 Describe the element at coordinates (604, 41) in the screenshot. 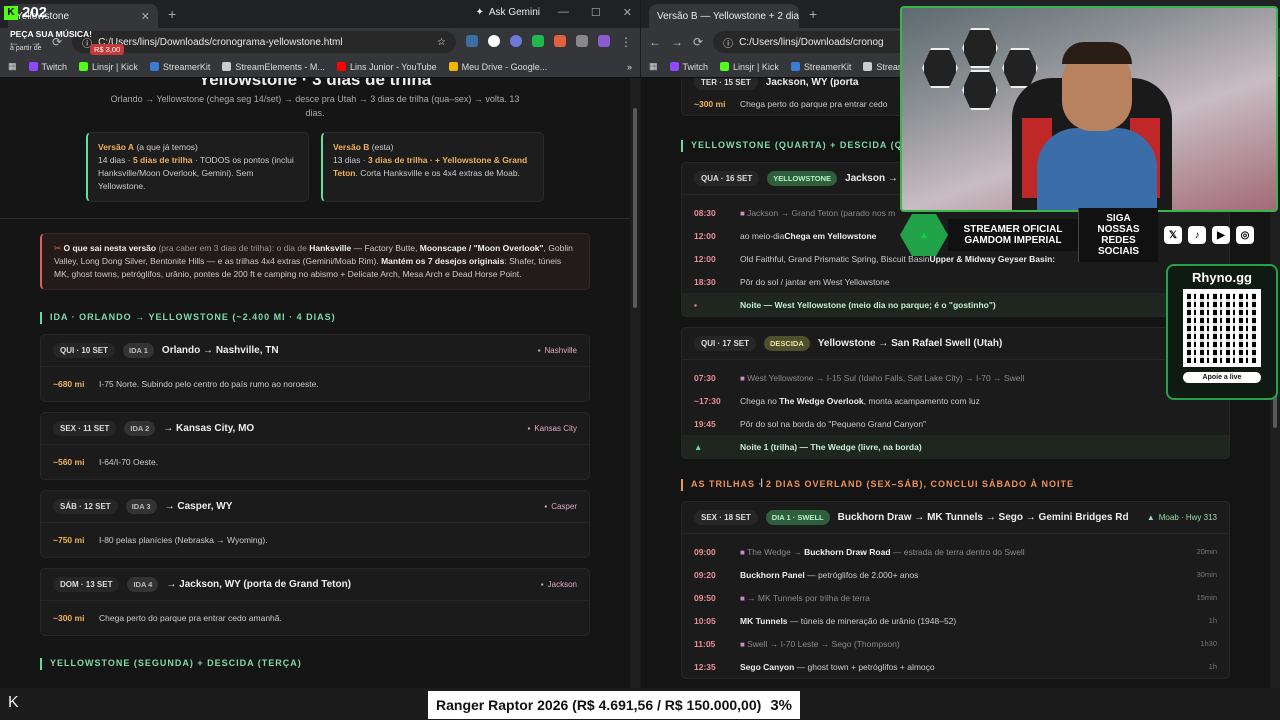

I see `profile-icon` at that location.